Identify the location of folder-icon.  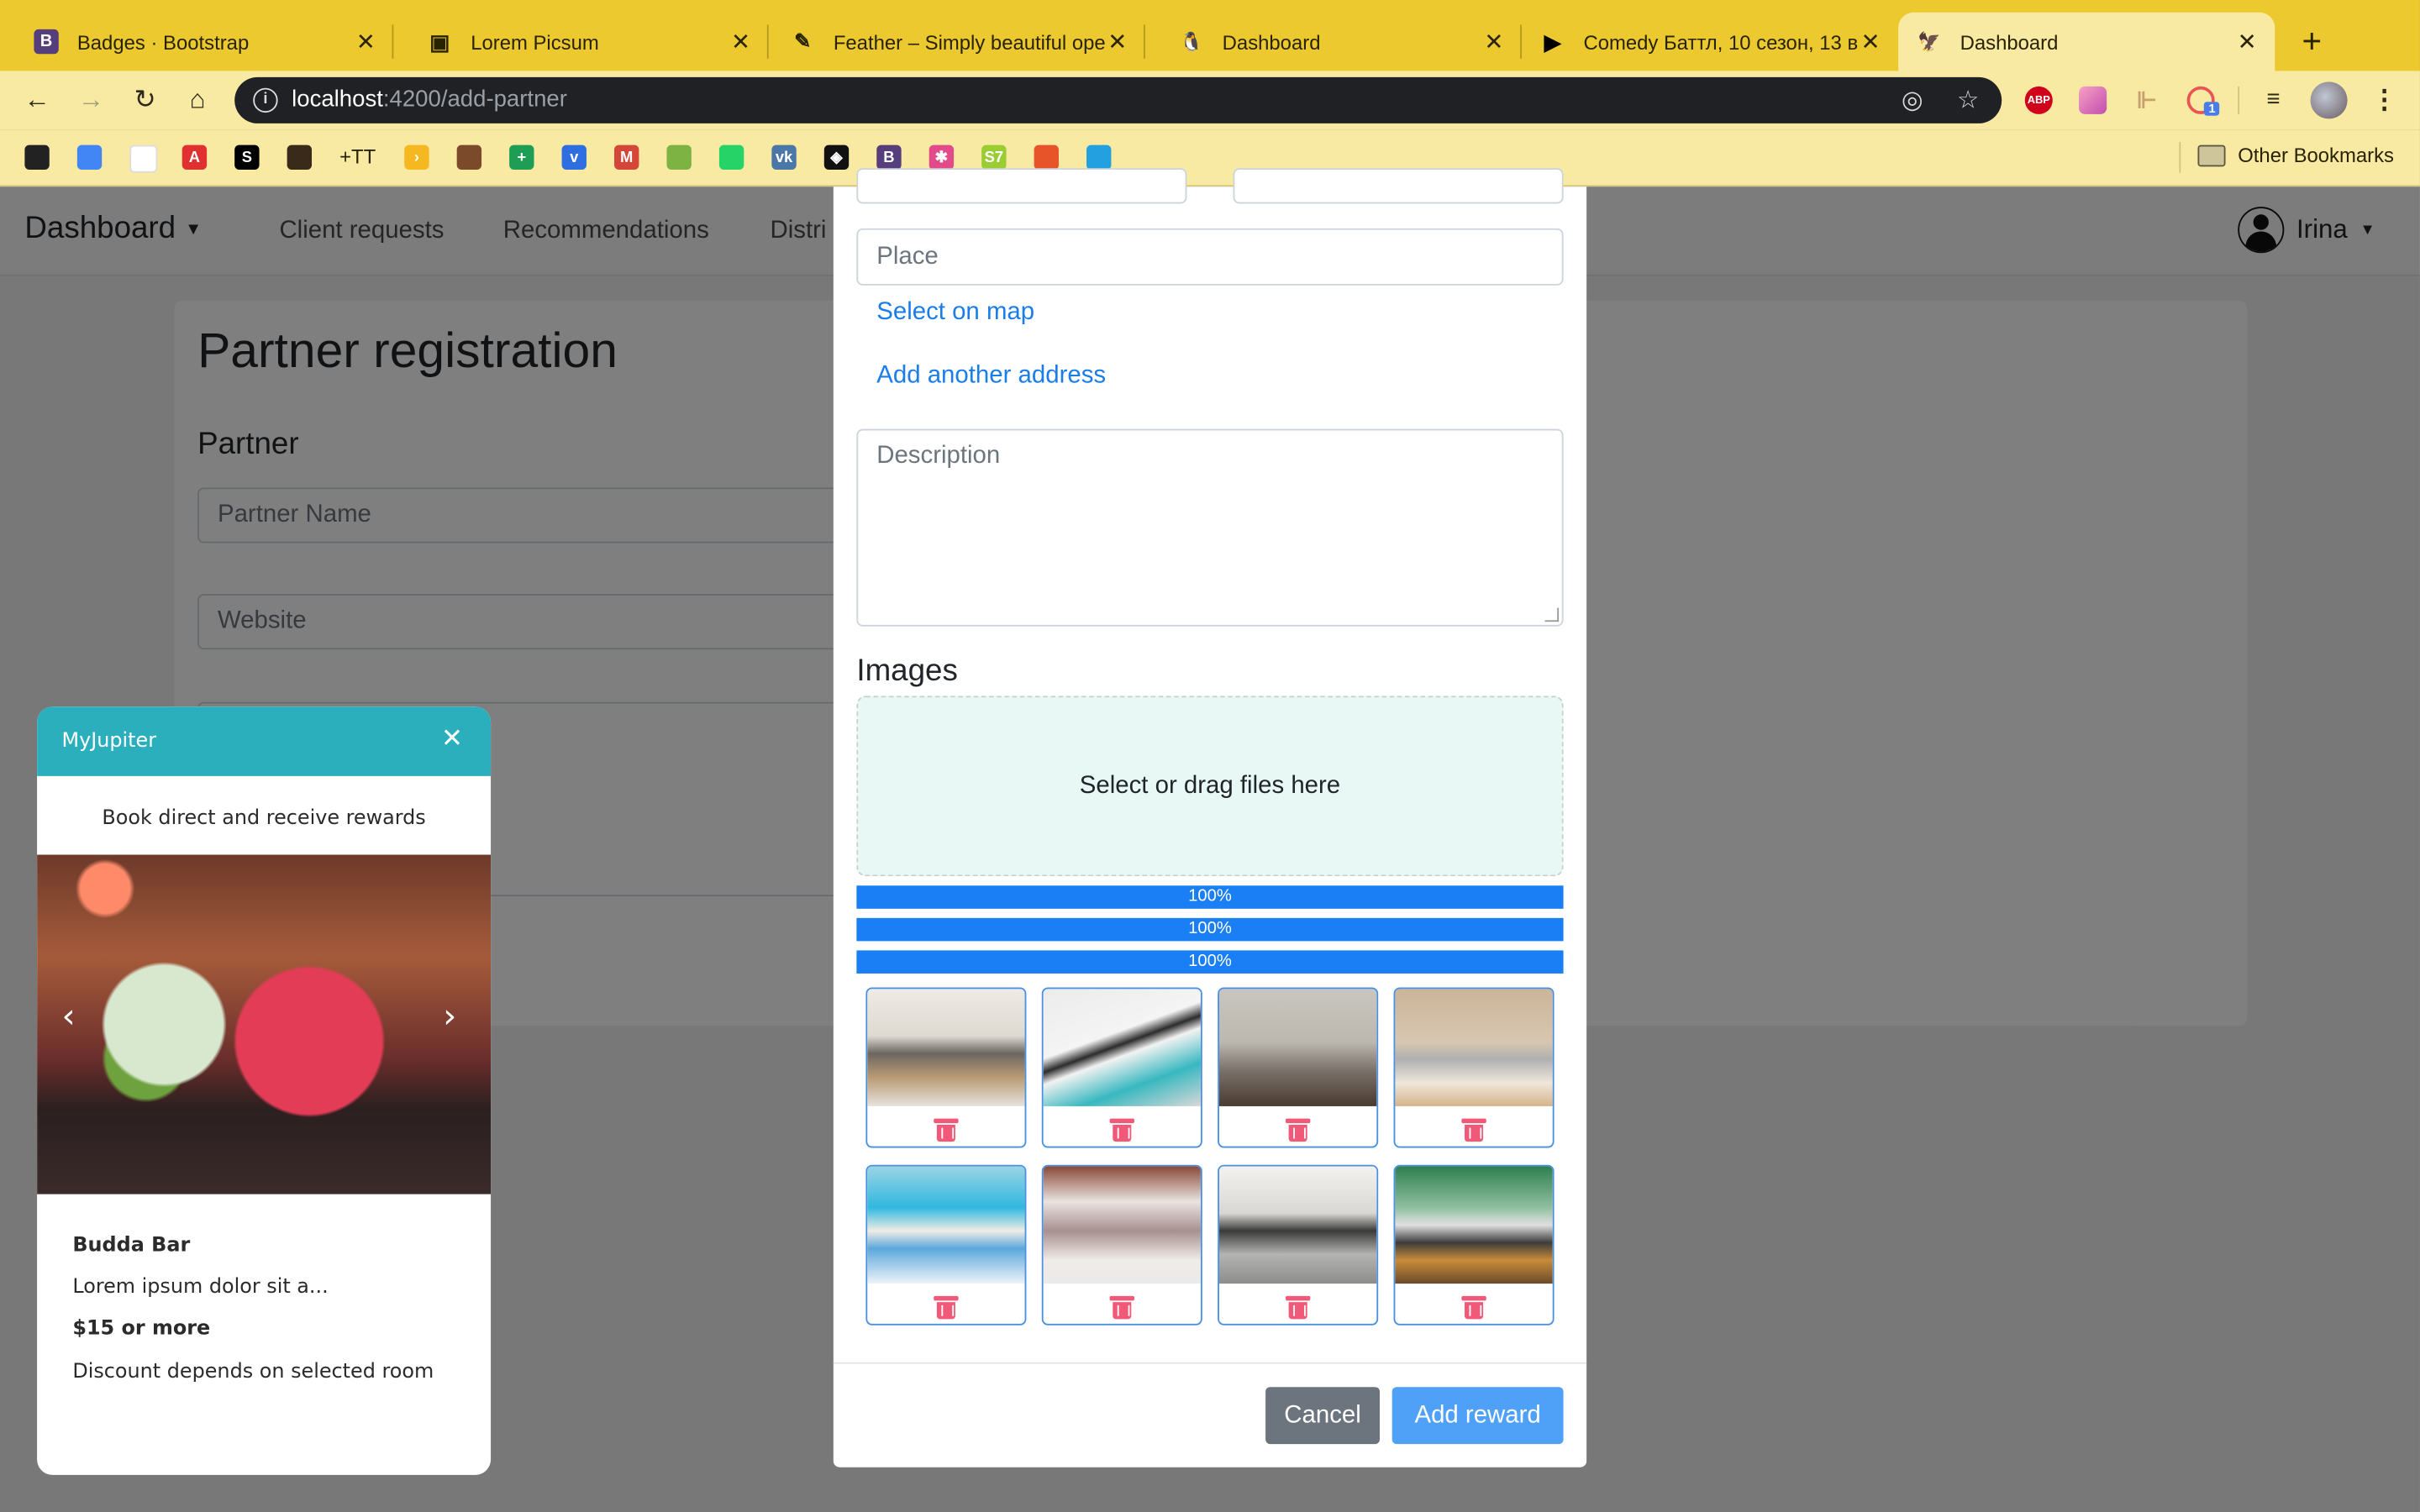
(2211, 155).